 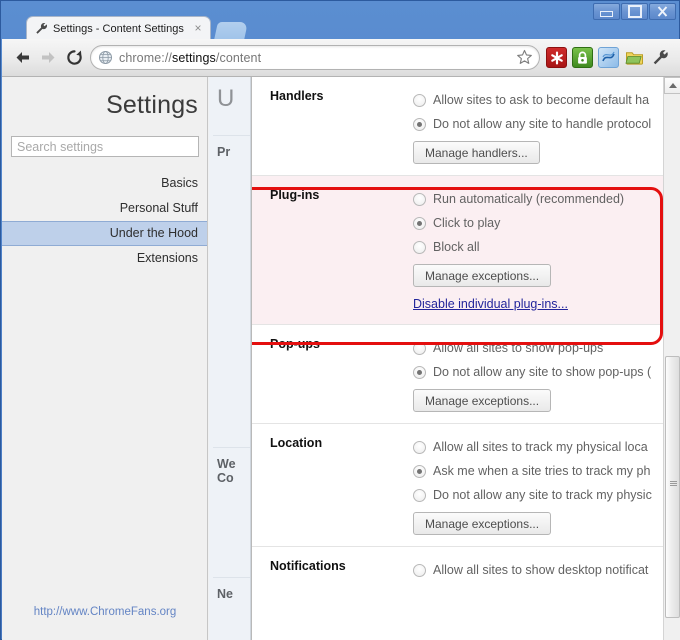 I want to click on back-button, so click(x=22, y=58).